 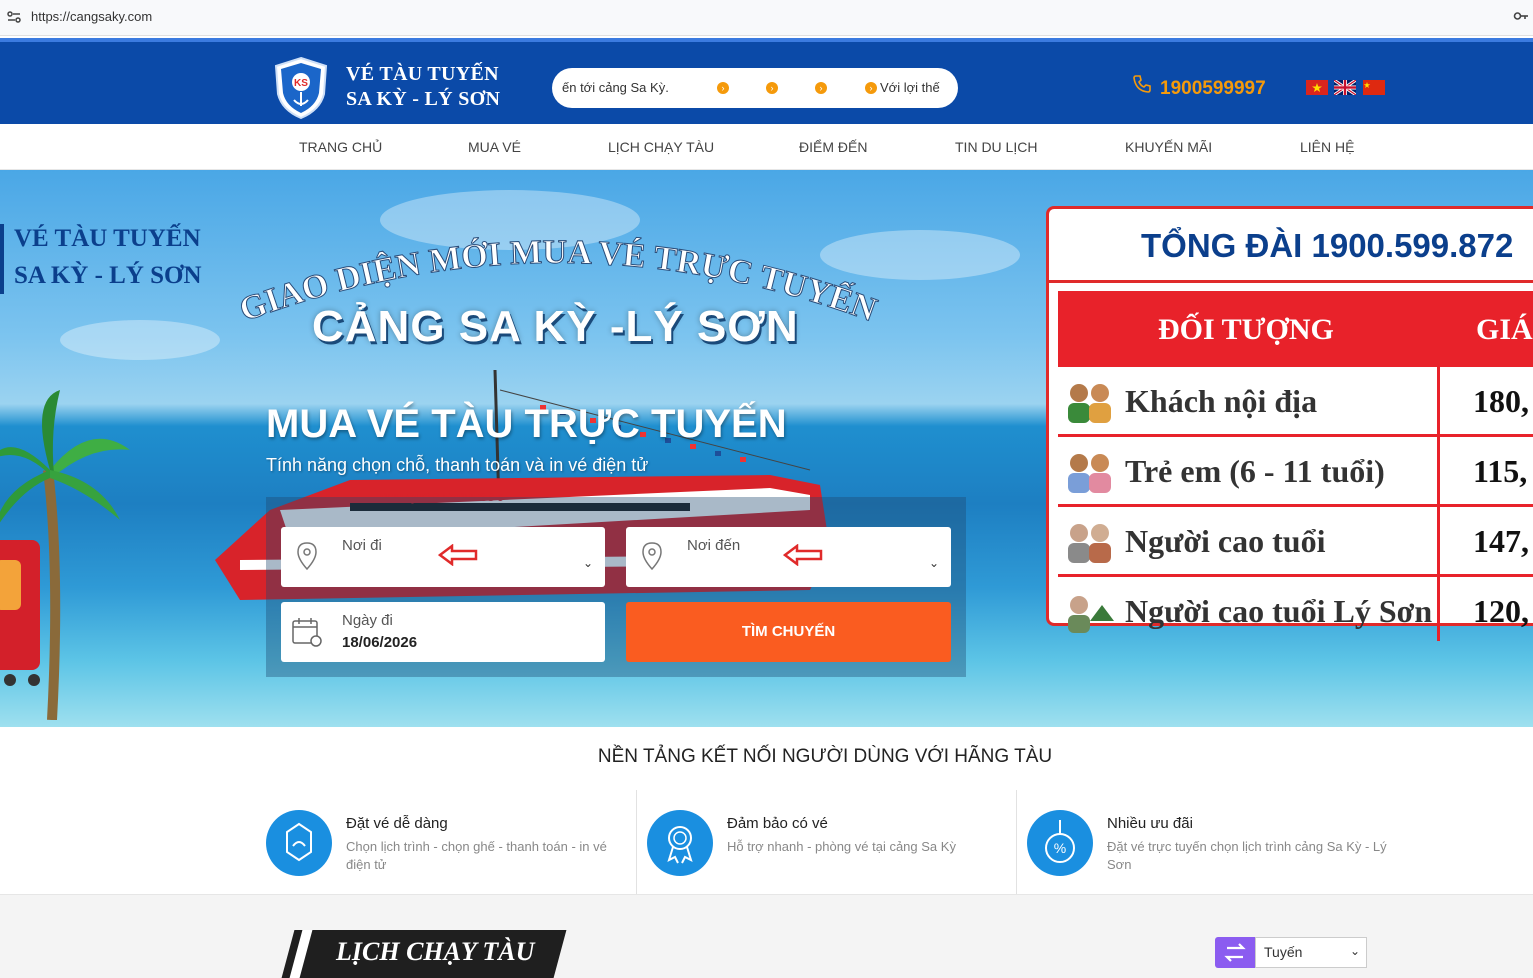 I want to click on departure-select: Nơi đi ⌄, so click(x=443, y=557).